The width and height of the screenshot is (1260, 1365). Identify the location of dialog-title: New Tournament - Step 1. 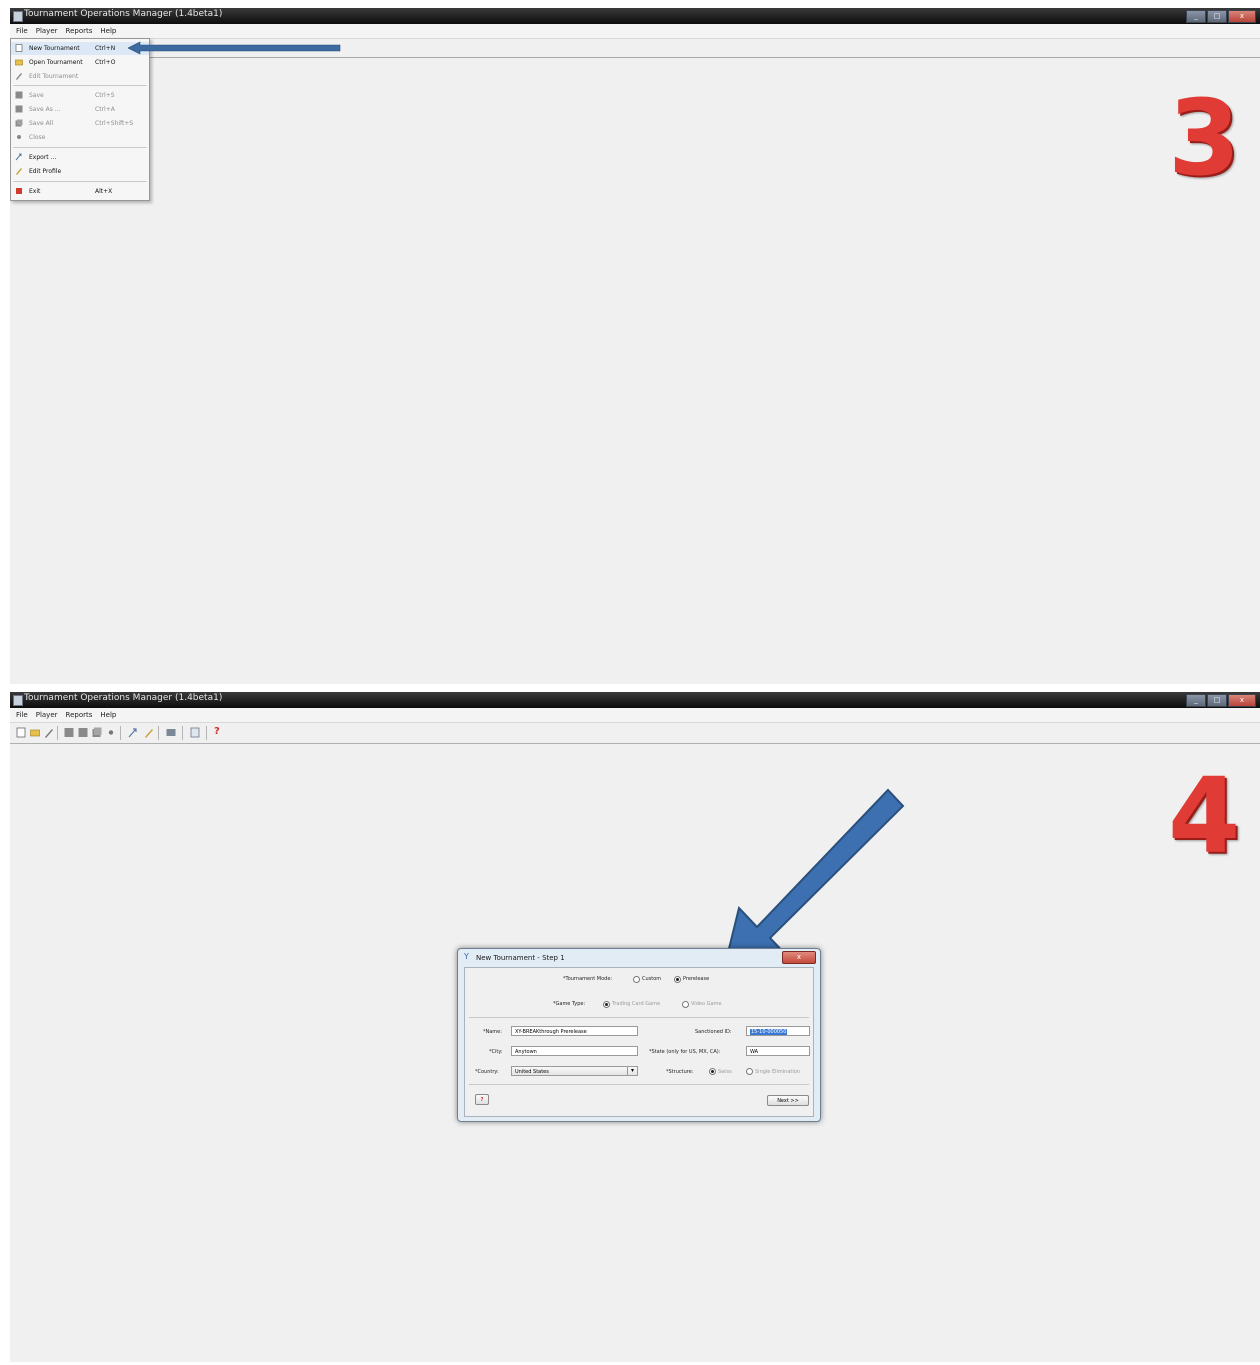
(520, 958).